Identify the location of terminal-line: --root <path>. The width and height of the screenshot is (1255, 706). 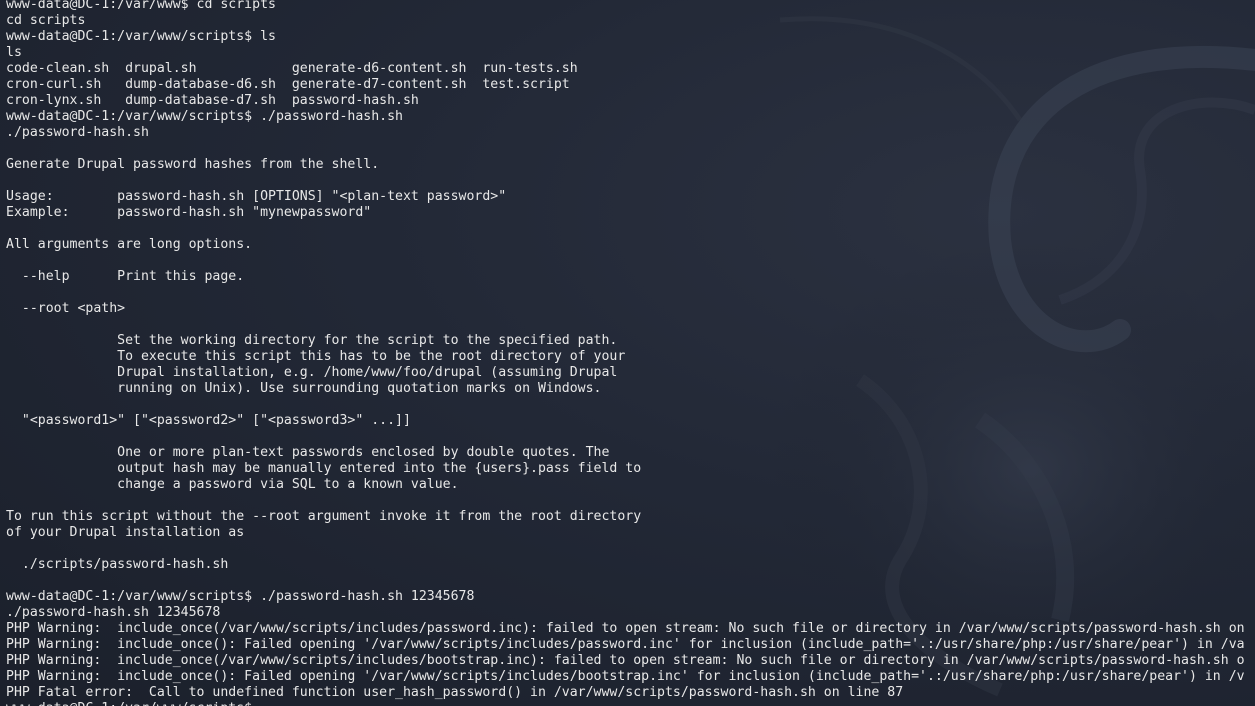
(66, 308).